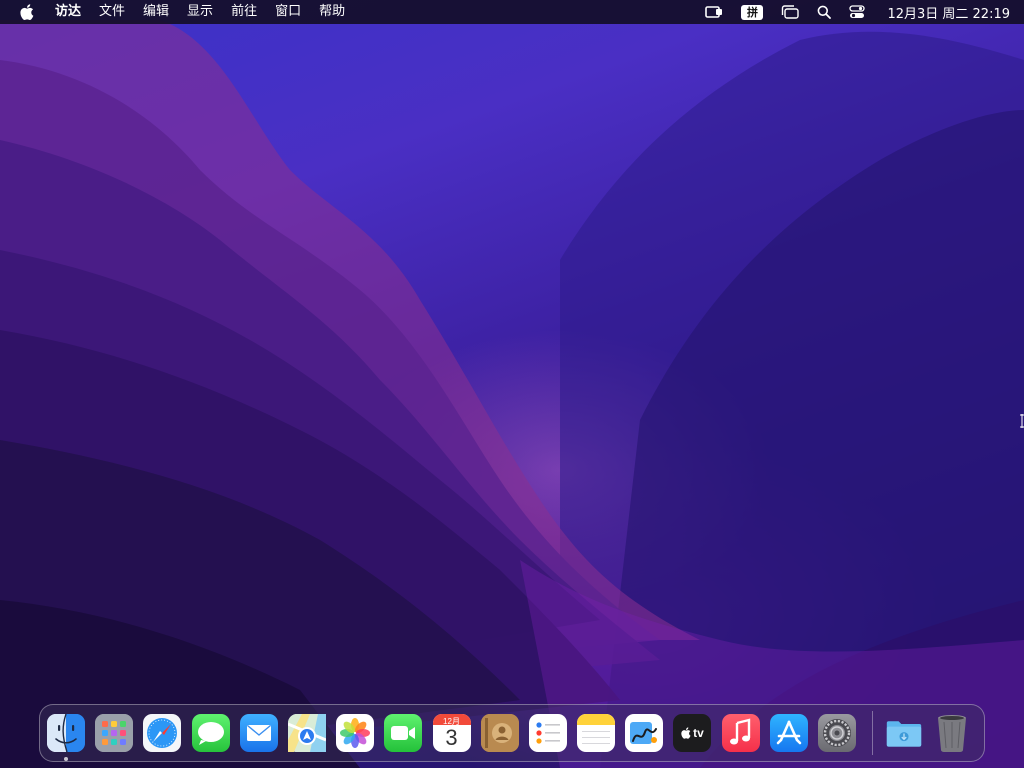 The image size is (1024, 768). What do you see at coordinates (873, 733) in the screenshot?
I see `dock-separator` at bounding box center [873, 733].